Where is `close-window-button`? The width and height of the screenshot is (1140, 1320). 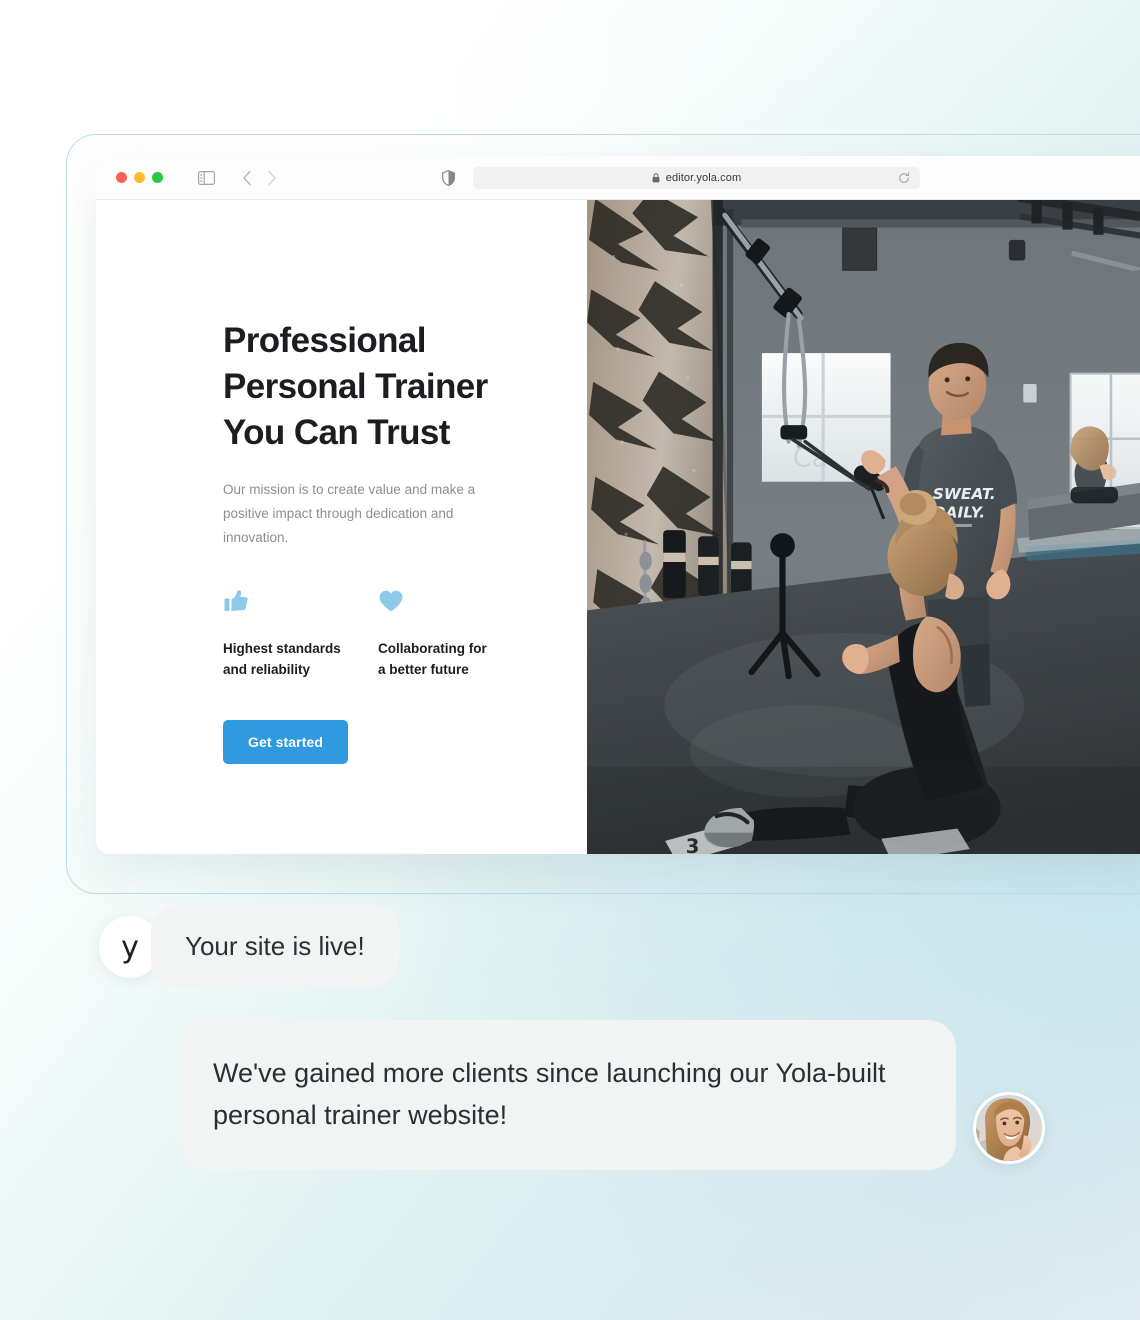
close-window-button is located at coordinates (121, 177).